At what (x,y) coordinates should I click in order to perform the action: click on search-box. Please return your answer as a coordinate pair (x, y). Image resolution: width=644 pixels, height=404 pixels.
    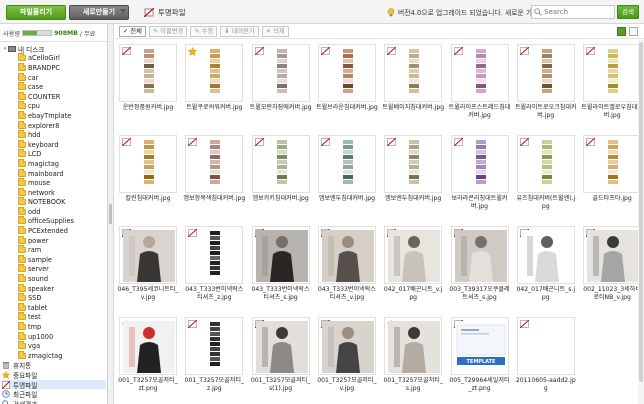
    Looking at the image, I should click on (573, 12).